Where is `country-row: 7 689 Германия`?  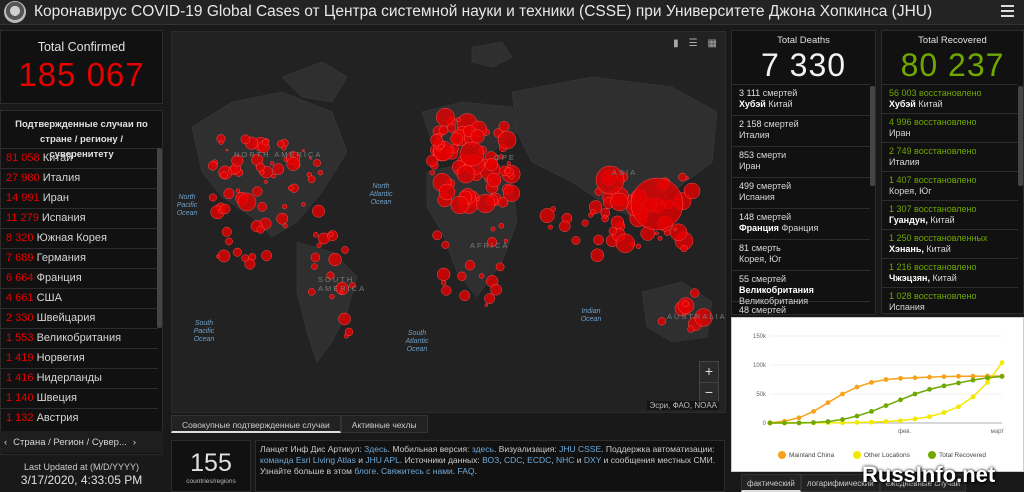
country-row: 7 689 Германия is located at coordinates (79, 258).